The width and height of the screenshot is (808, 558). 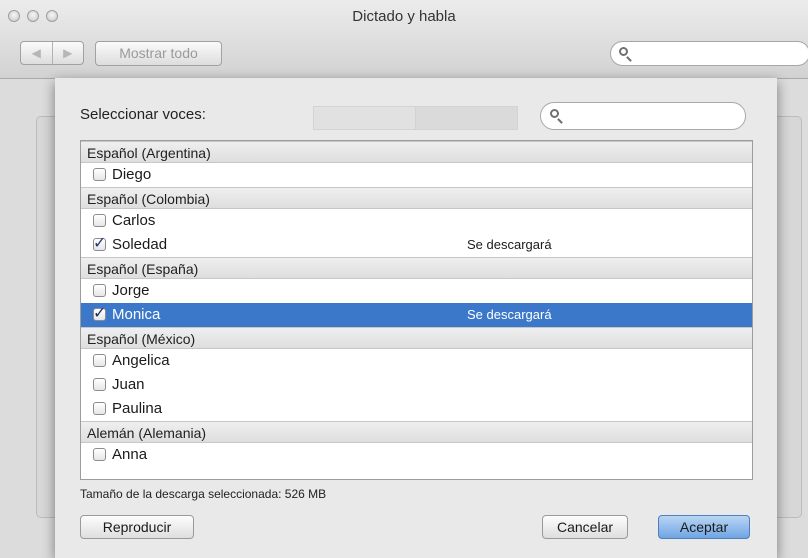 What do you see at coordinates (158, 53) in the screenshot?
I see `show-all-button: Mostrar todo` at bounding box center [158, 53].